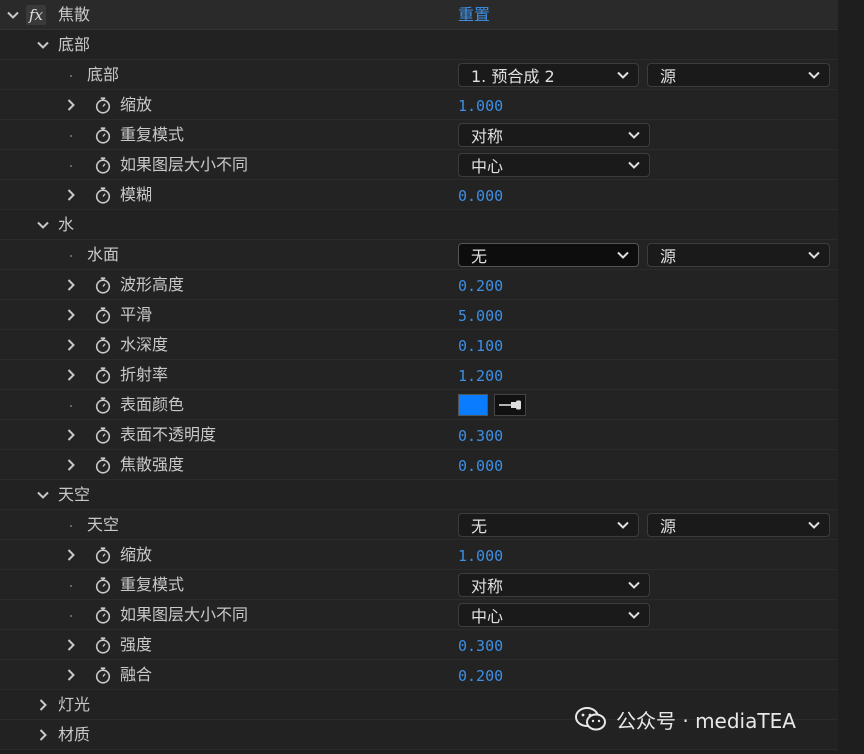 This screenshot has height=754, width=864. What do you see at coordinates (184, 614) in the screenshot?
I see `property-label: 如果图层大小不同` at bounding box center [184, 614].